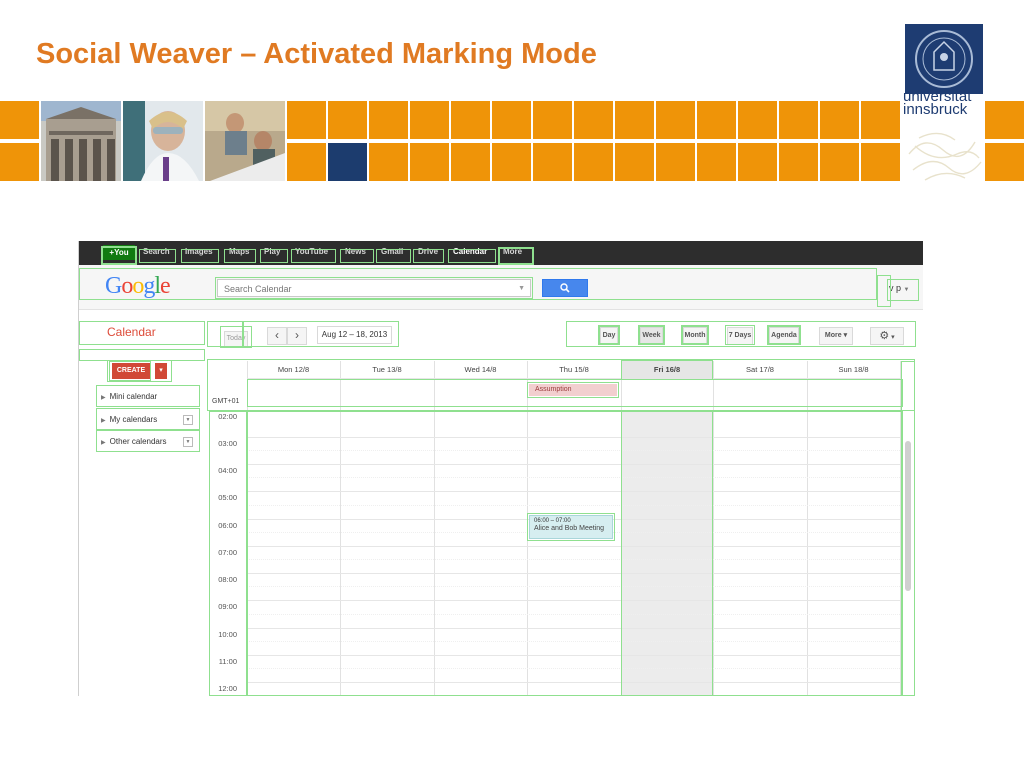  What do you see at coordinates (740, 336) in the screenshot?
I see `view-7days-button: 7 Days` at bounding box center [740, 336].